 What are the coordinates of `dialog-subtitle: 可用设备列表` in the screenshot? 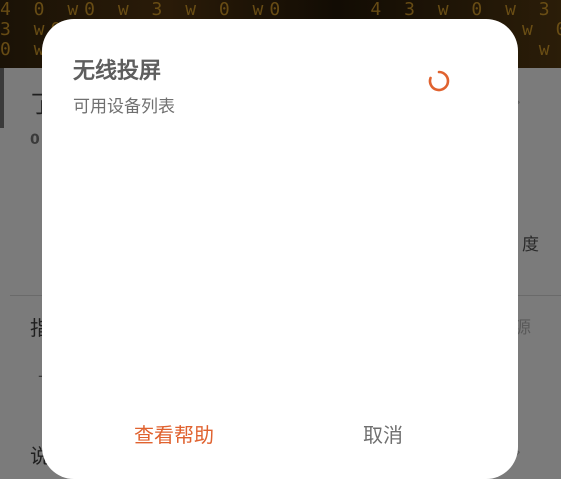 It's located at (124, 107).